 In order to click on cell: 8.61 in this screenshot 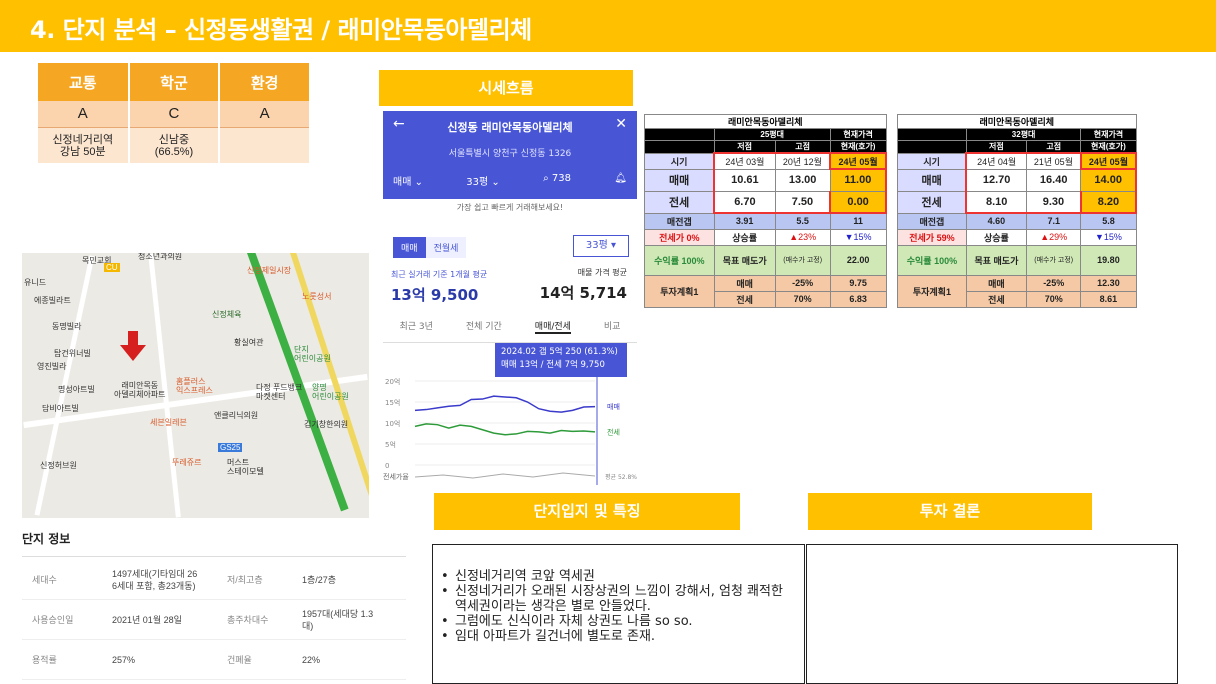, I will do `click(1108, 299)`.